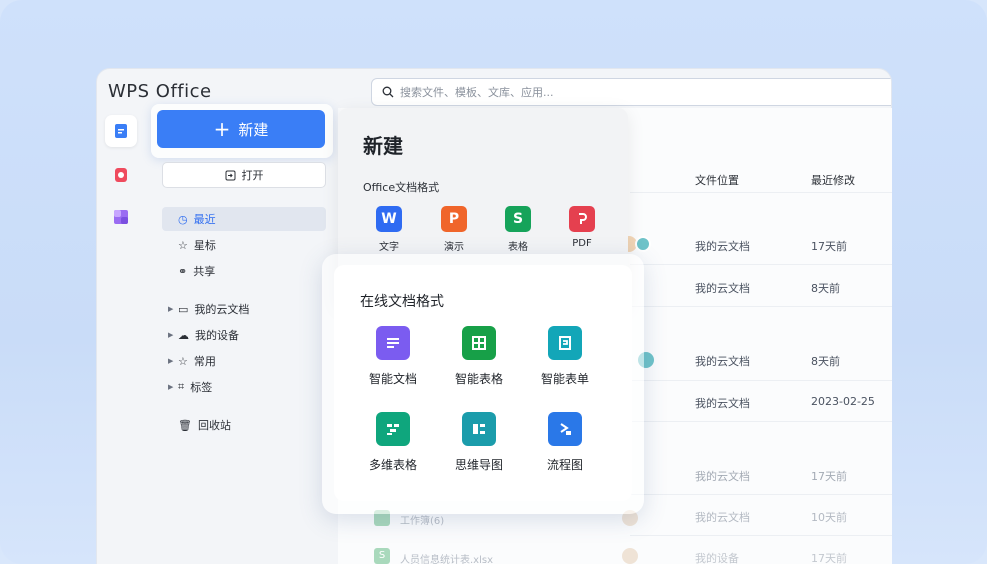  What do you see at coordinates (204, 271) in the screenshot?
I see `sidebar-item-label: 共享` at bounding box center [204, 271].